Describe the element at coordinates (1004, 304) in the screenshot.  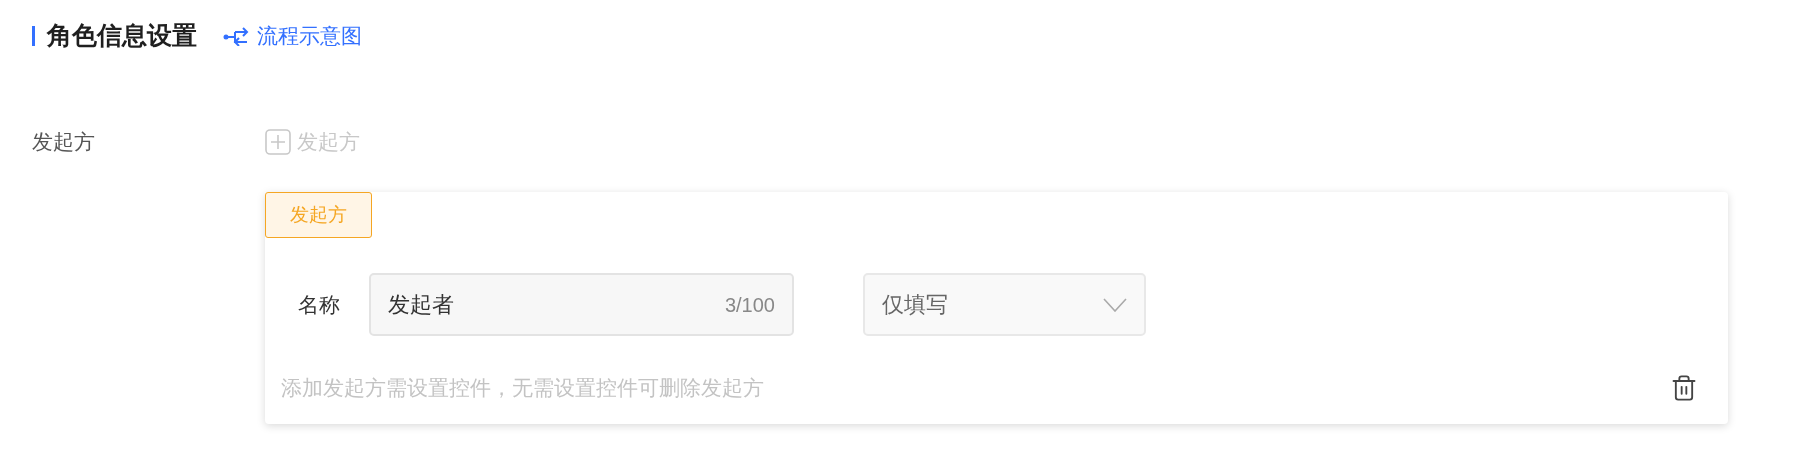
I see `permission-select: 仅填写` at that location.